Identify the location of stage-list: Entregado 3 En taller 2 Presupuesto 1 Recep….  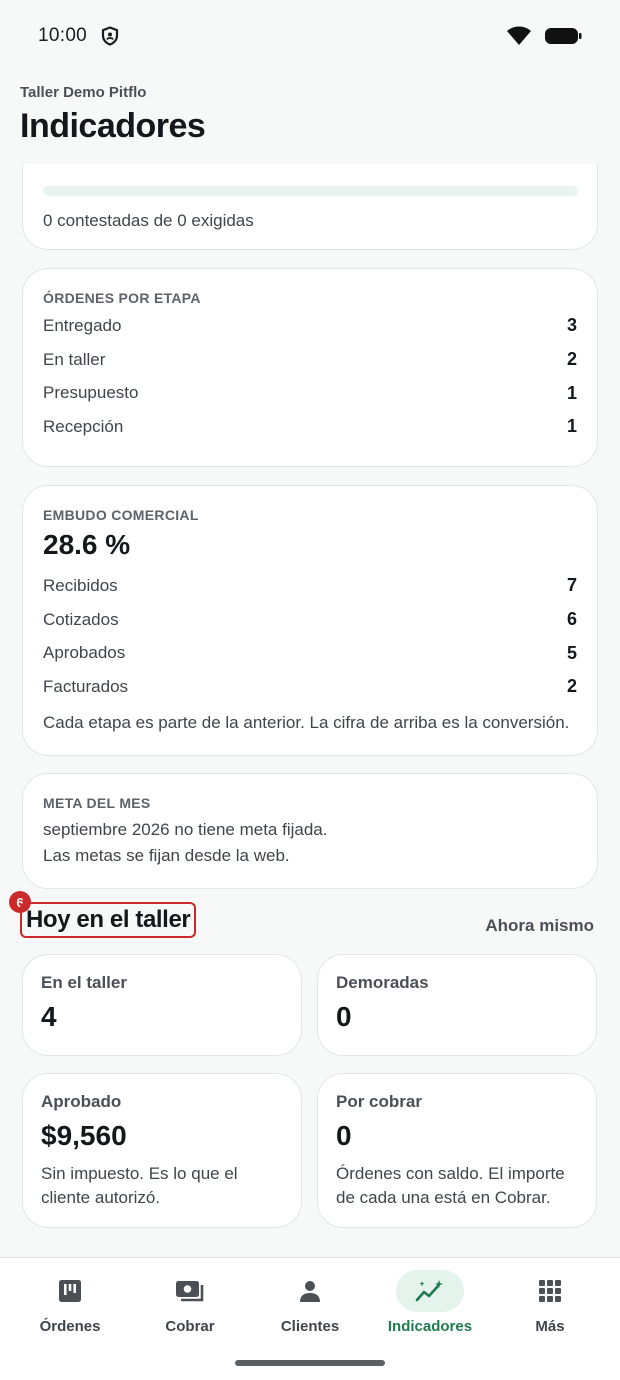
(310, 376).